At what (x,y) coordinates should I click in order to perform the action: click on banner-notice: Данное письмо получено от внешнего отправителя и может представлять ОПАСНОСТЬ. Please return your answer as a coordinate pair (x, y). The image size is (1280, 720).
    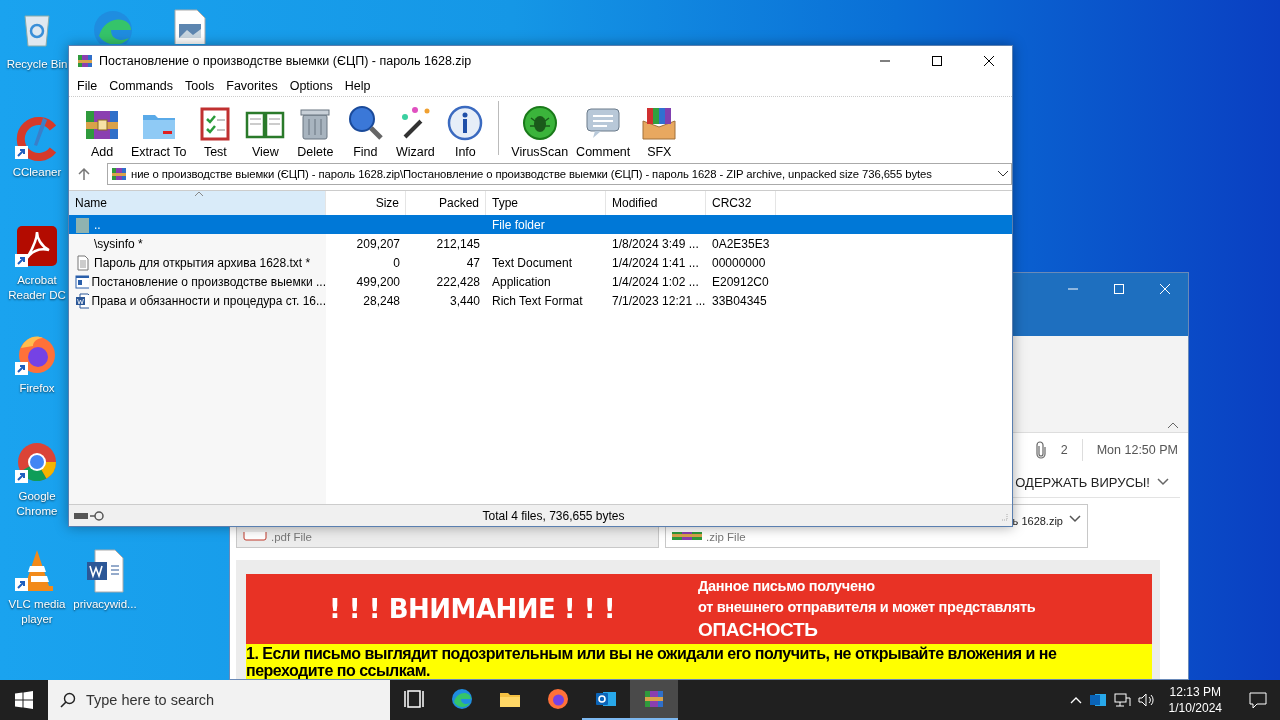
    Looking at the image, I should click on (867, 609).